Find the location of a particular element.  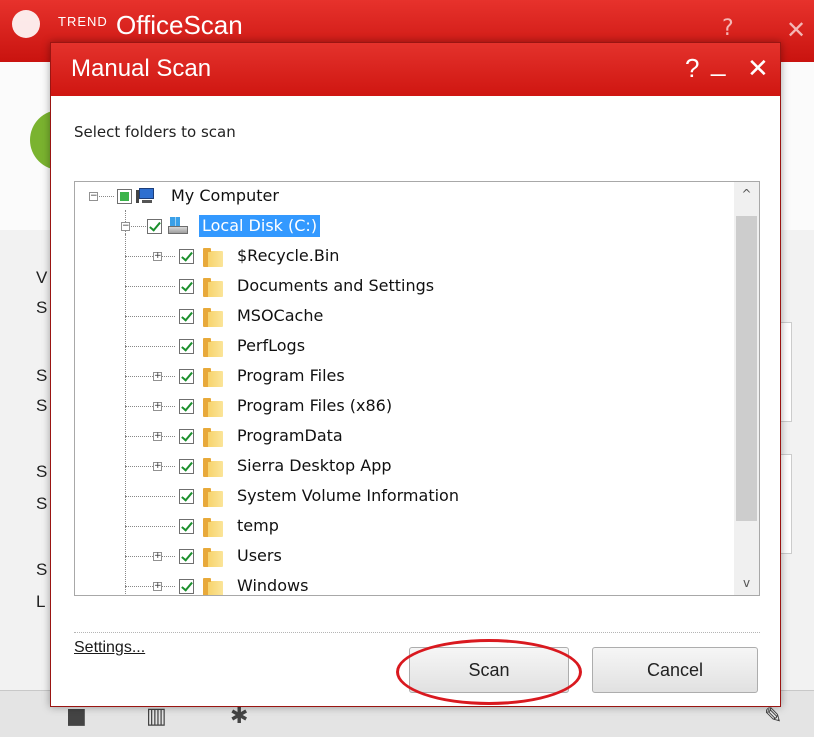

tree-row-folder: + Program Files is located at coordinates (404, 376).